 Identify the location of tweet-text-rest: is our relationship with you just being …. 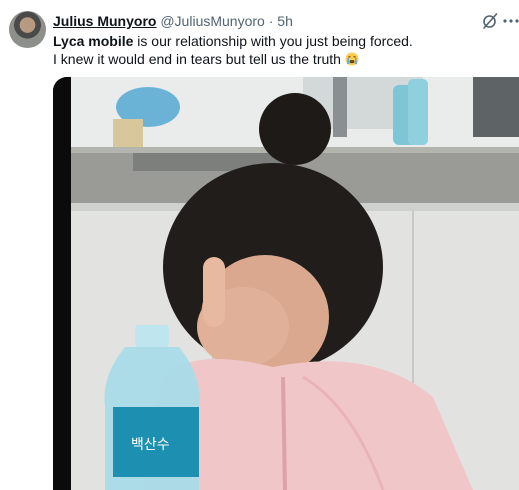
(273, 41).